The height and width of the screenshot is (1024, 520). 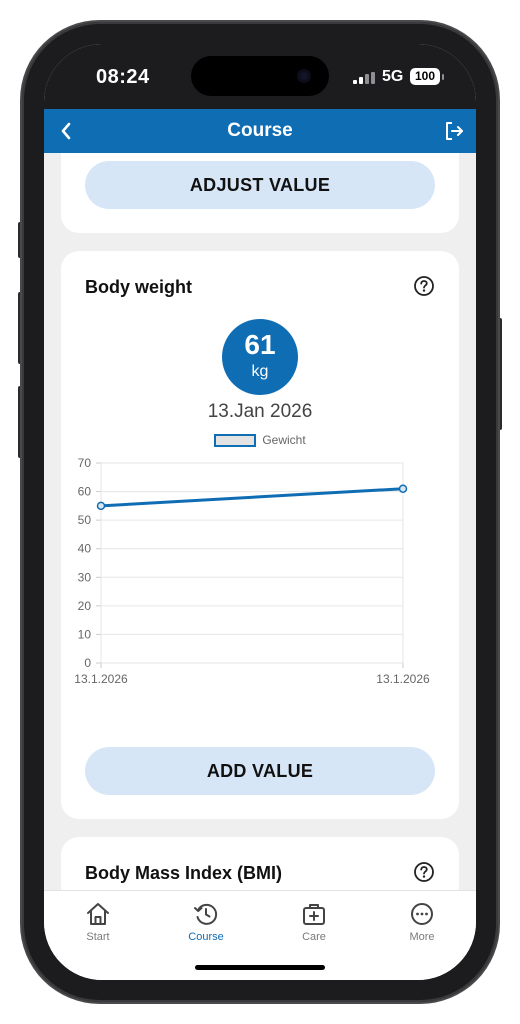 I want to click on dynamic-island, so click(x=260, y=76).